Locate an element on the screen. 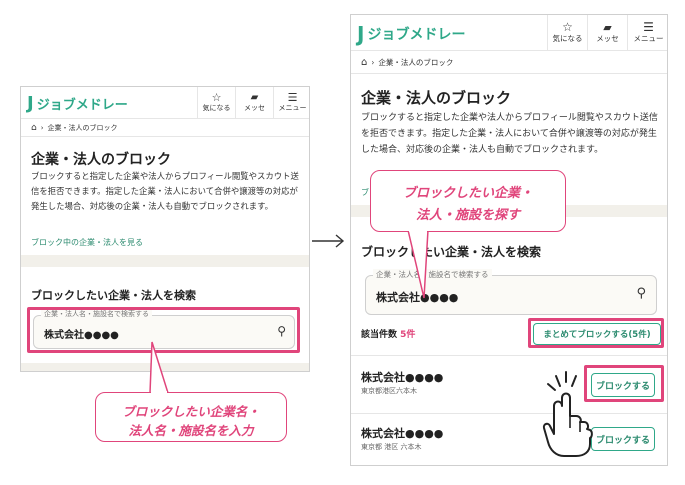 The height and width of the screenshot is (485, 685). right-callout-pointer is located at coordinates (418, 264).